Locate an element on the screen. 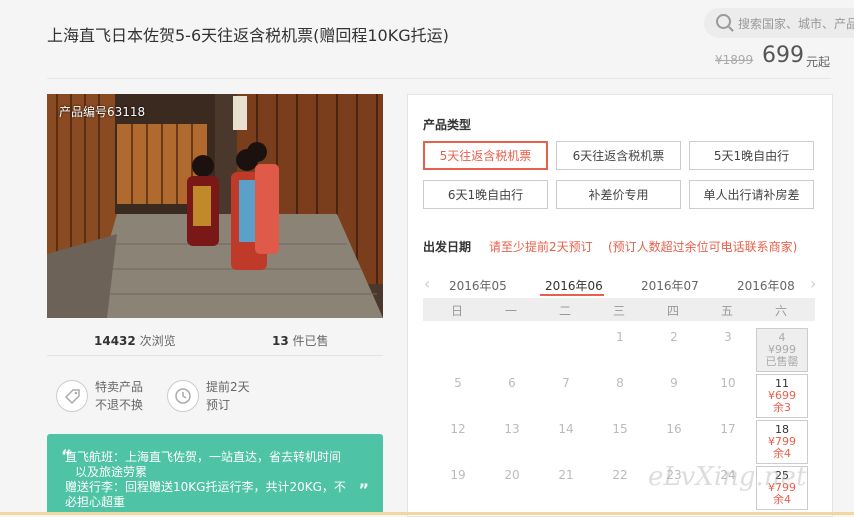 The width and height of the screenshot is (854, 517). highlight-line: 以及旅途劳累 is located at coordinates (111, 472).